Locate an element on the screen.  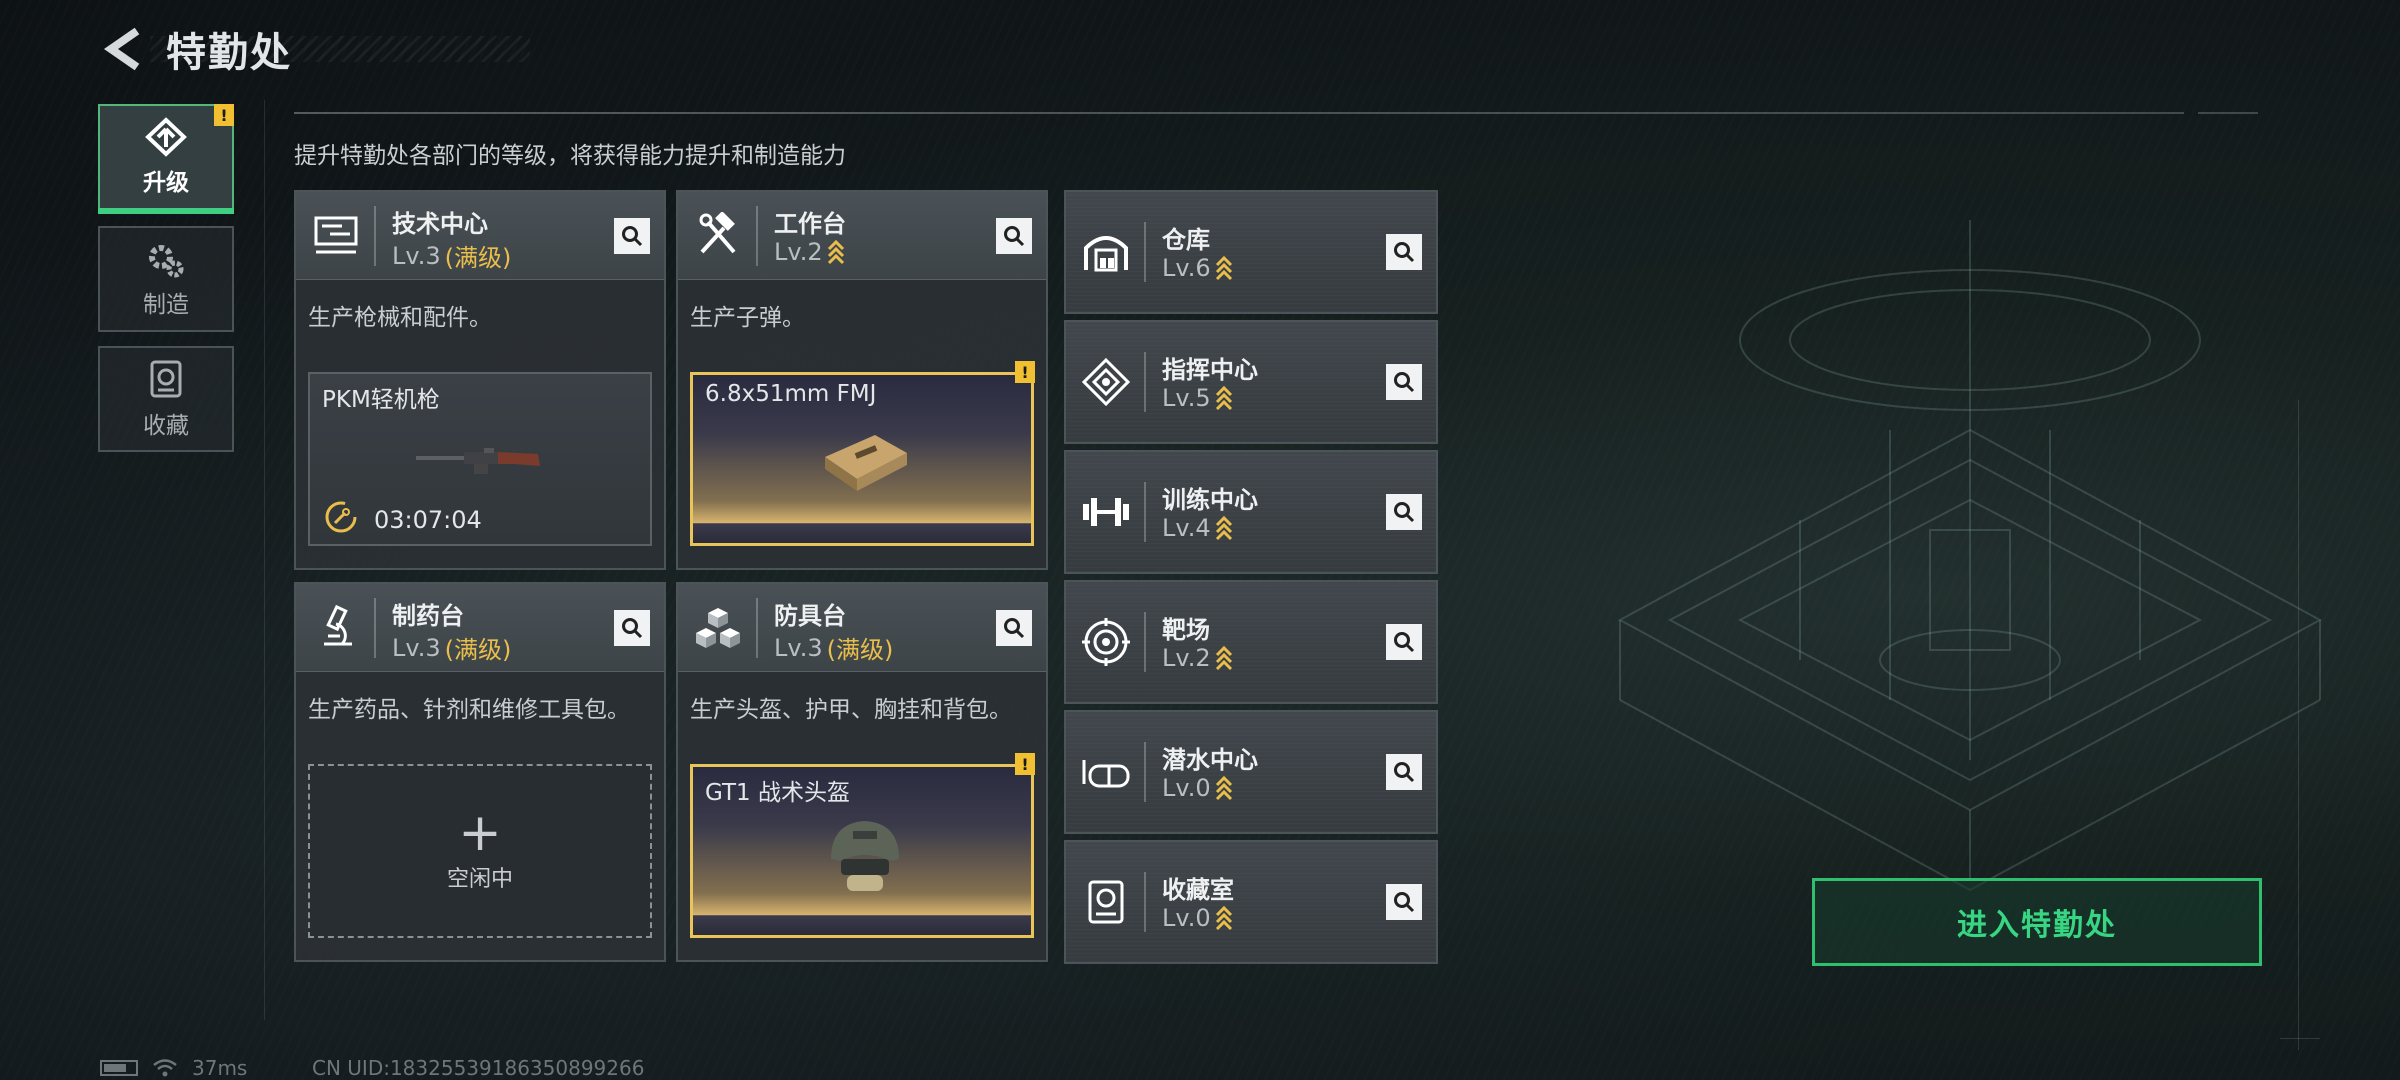
level-text: Lv.2 is located at coordinates (798, 252).